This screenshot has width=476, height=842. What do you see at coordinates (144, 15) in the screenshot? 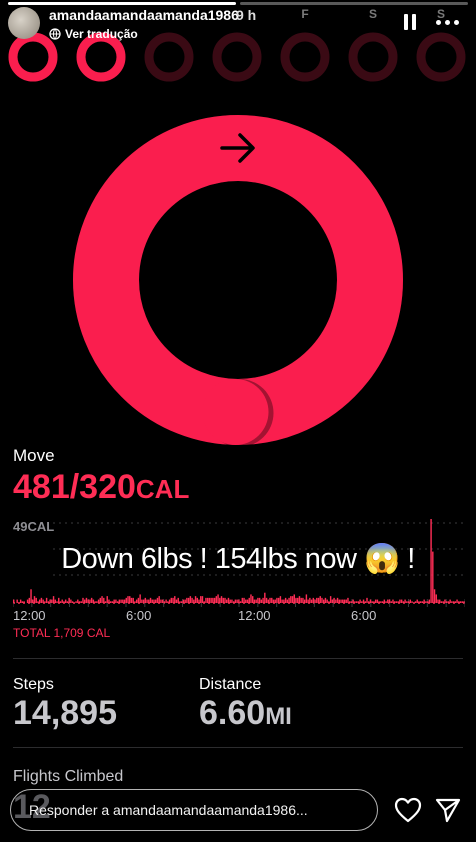
I see `username: amandaamandaamanda1986` at bounding box center [144, 15].